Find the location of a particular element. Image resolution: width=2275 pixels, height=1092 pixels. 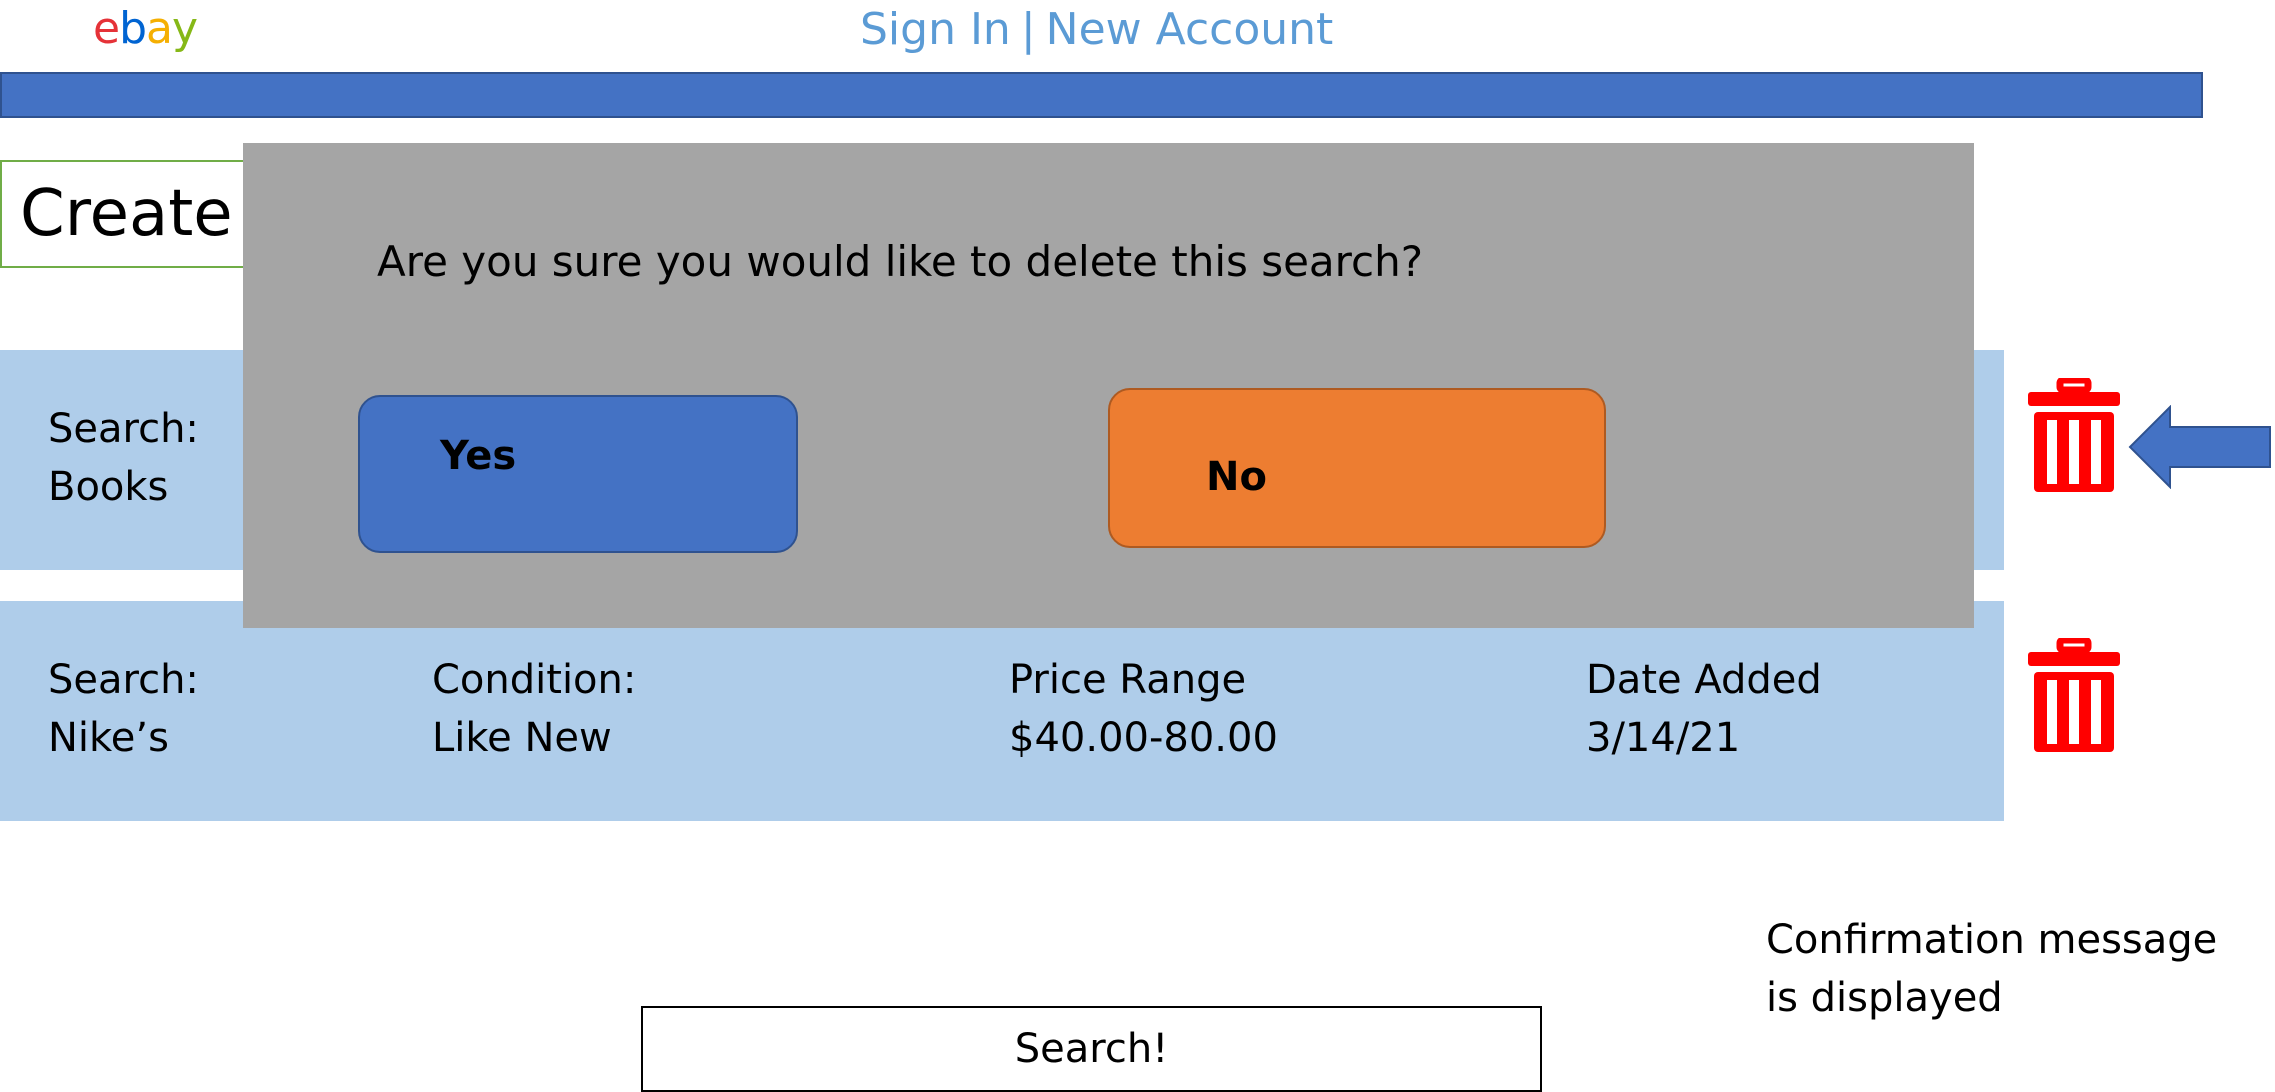

annotation-line: is displayed is located at coordinates (1884, 998).